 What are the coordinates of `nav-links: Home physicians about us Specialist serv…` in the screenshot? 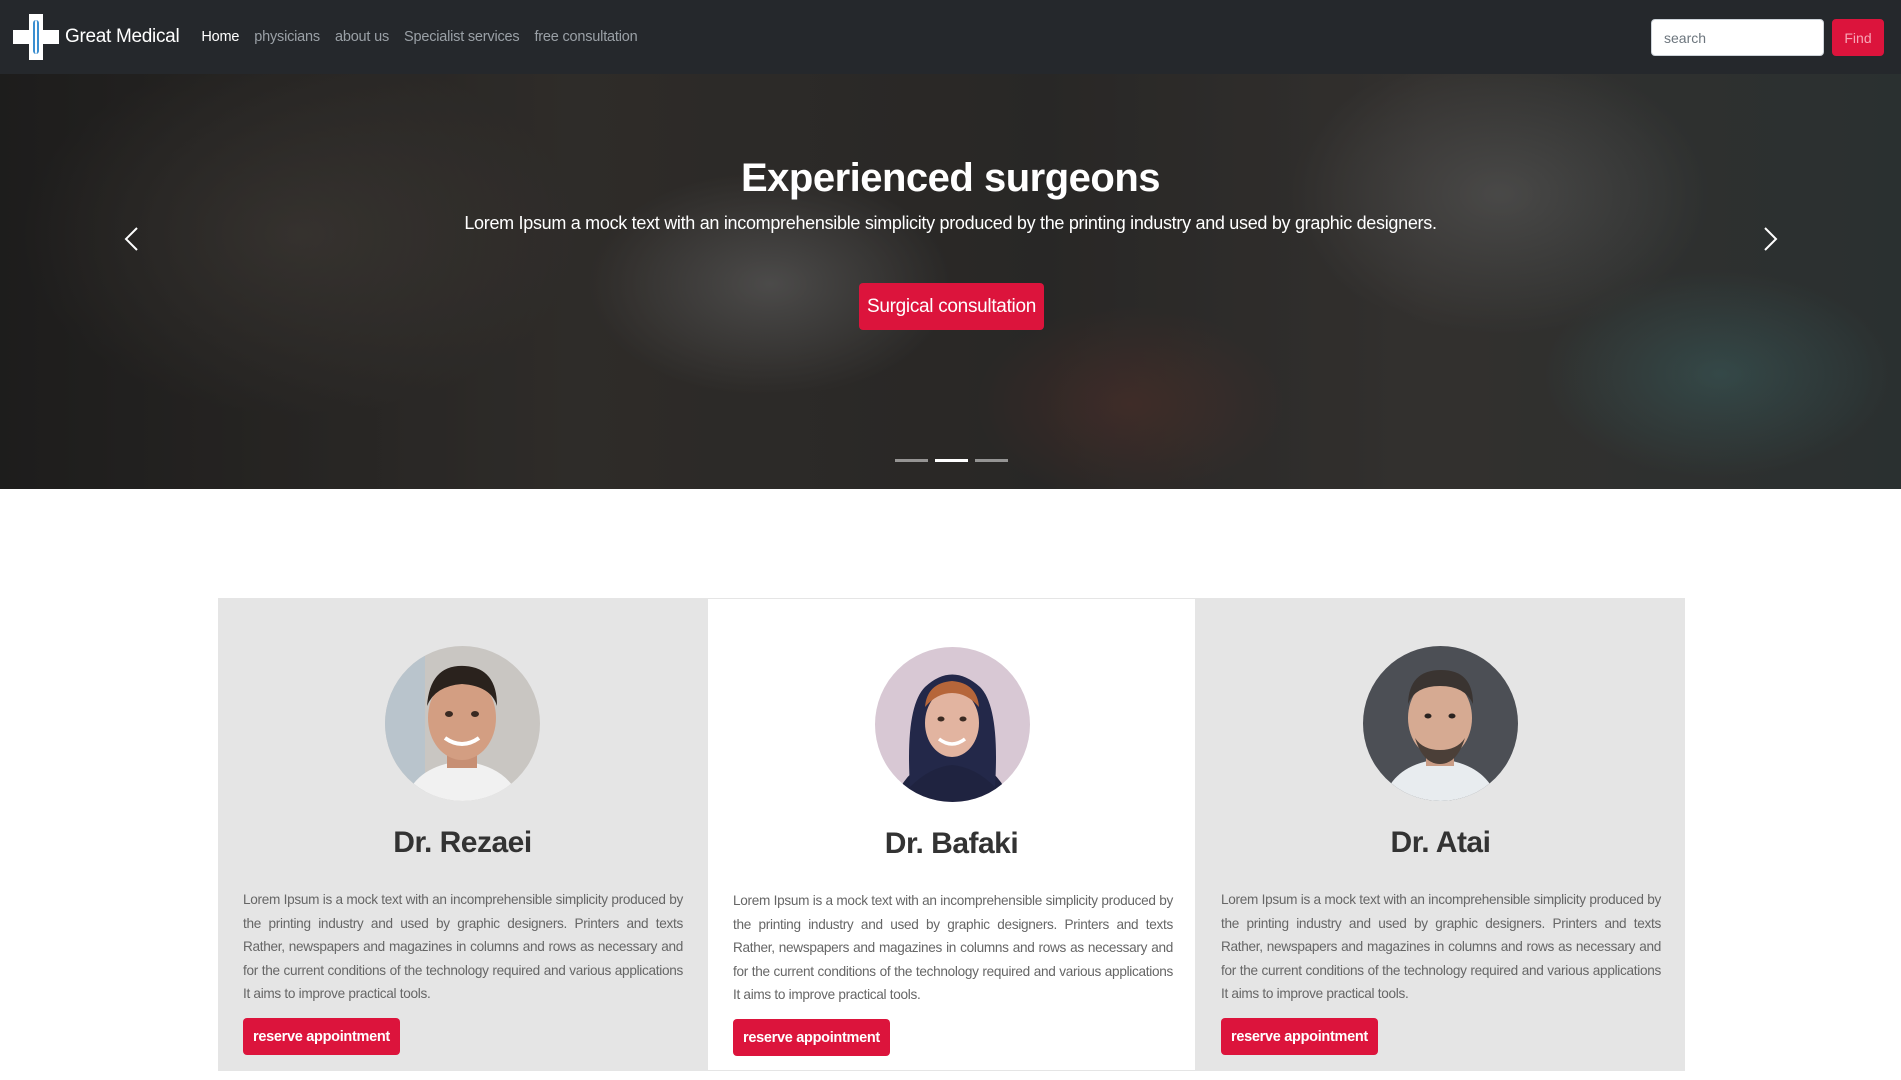 It's located at (426, 37).